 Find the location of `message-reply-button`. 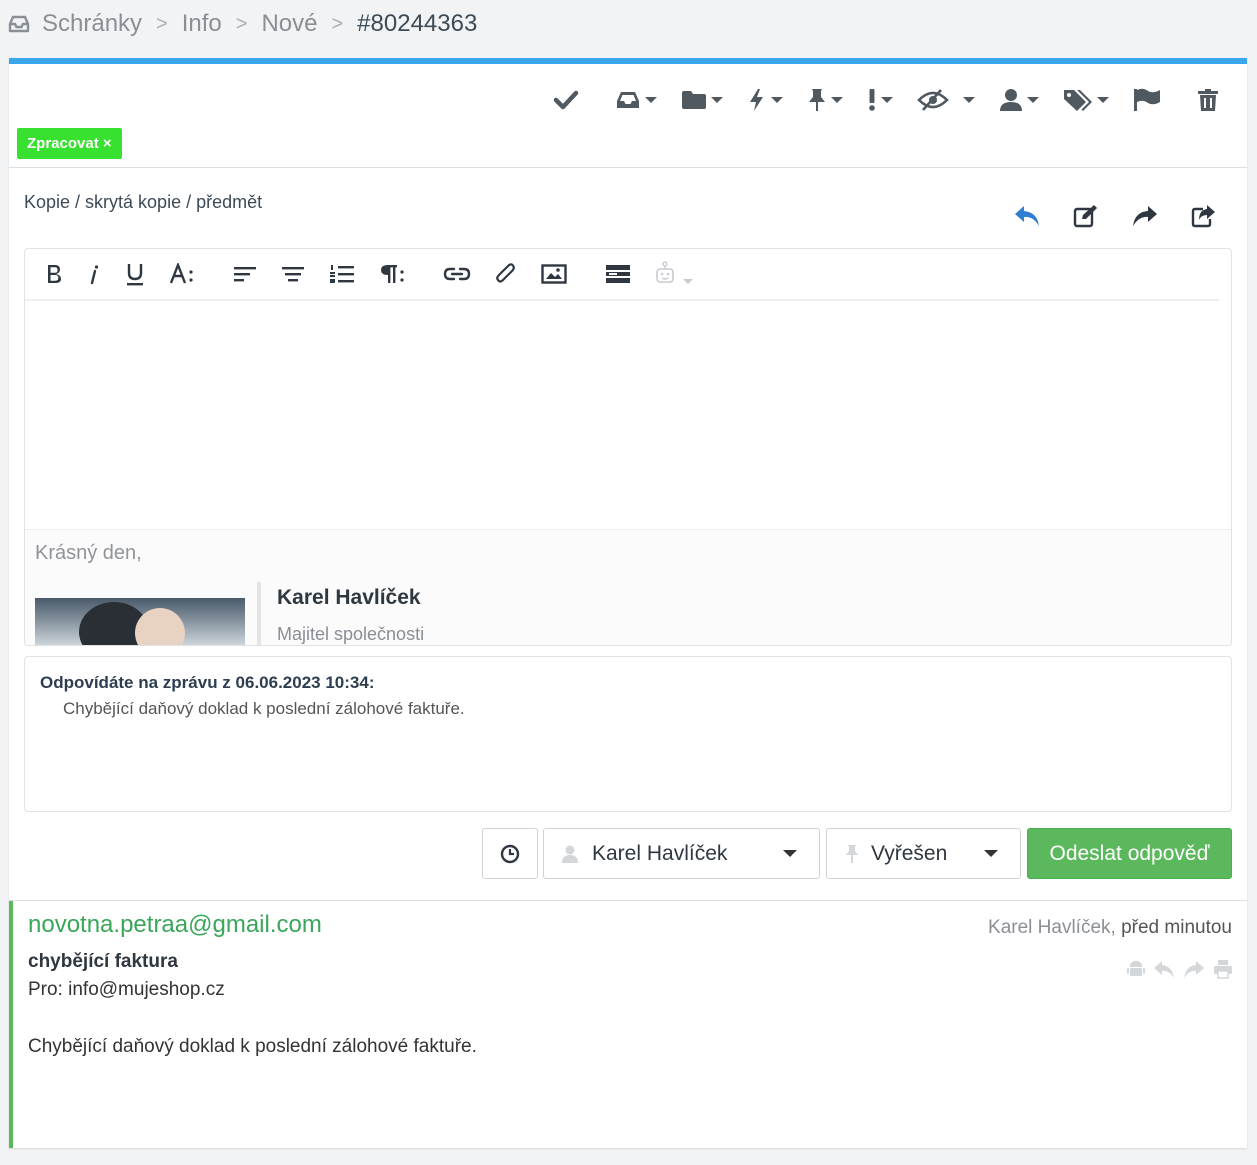

message-reply-button is located at coordinates (1164, 969).